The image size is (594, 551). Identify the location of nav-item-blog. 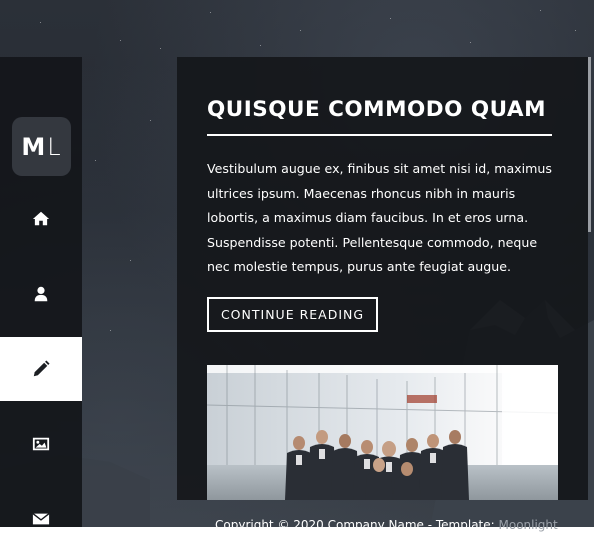
(41, 369).